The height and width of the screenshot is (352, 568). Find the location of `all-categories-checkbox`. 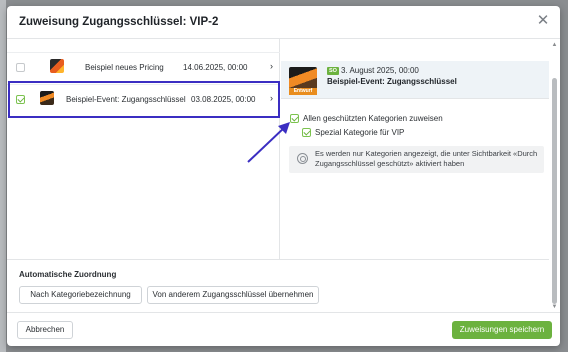

all-categories-checkbox is located at coordinates (294, 118).